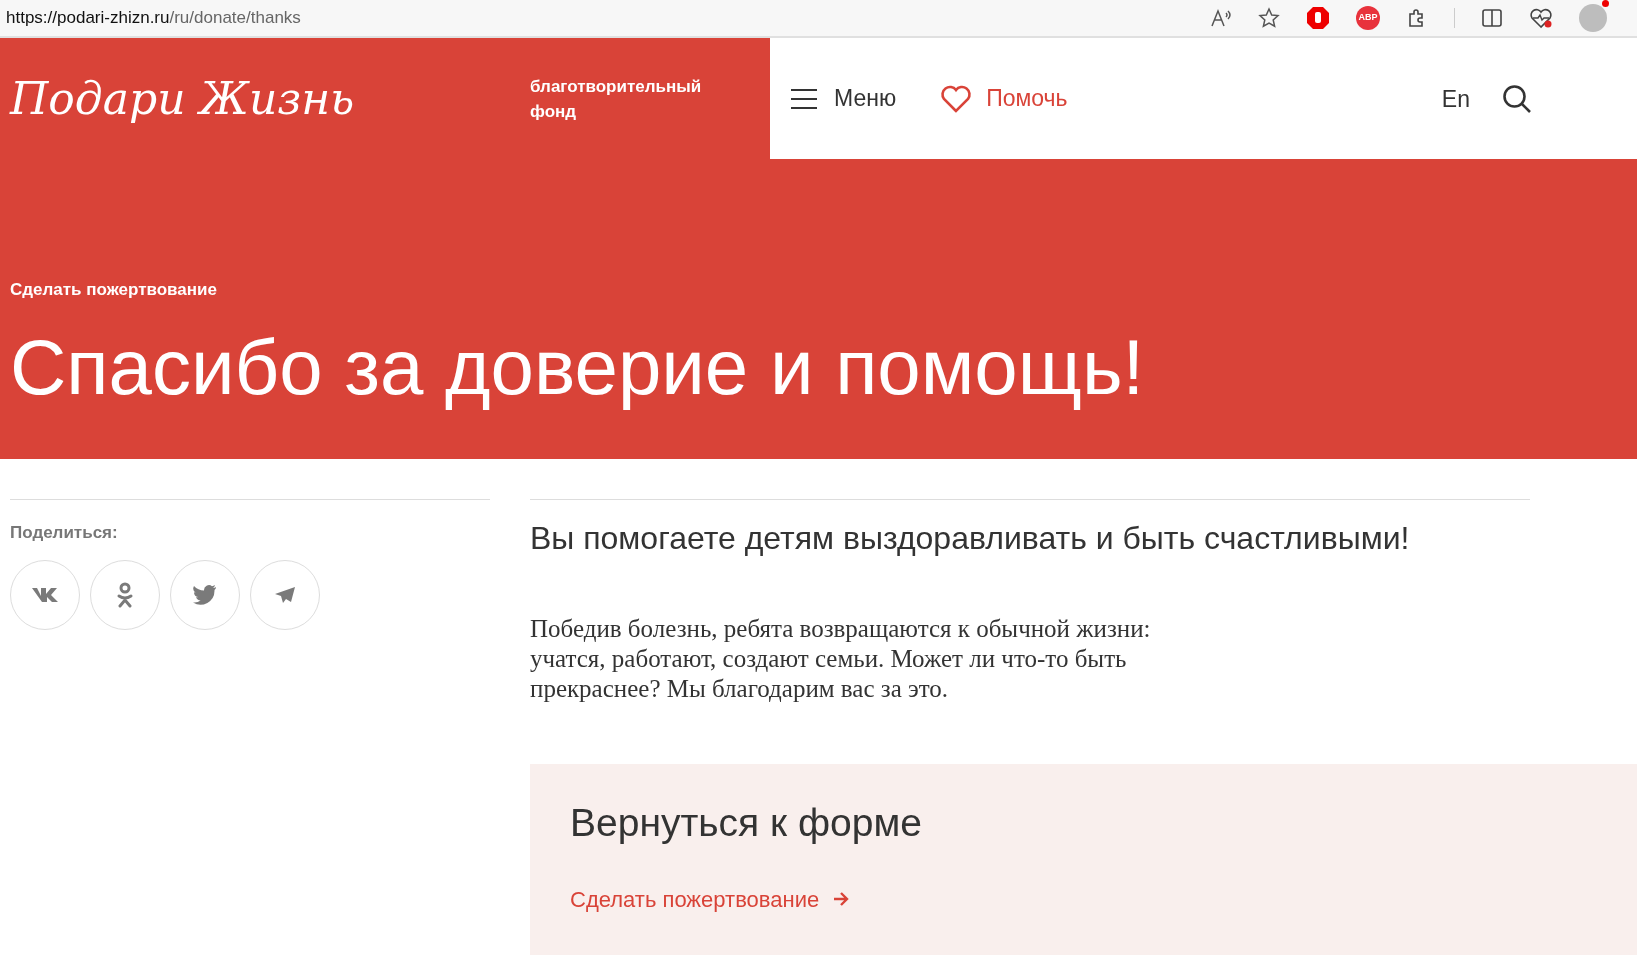  I want to click on vk-icon, so click(45, 594).